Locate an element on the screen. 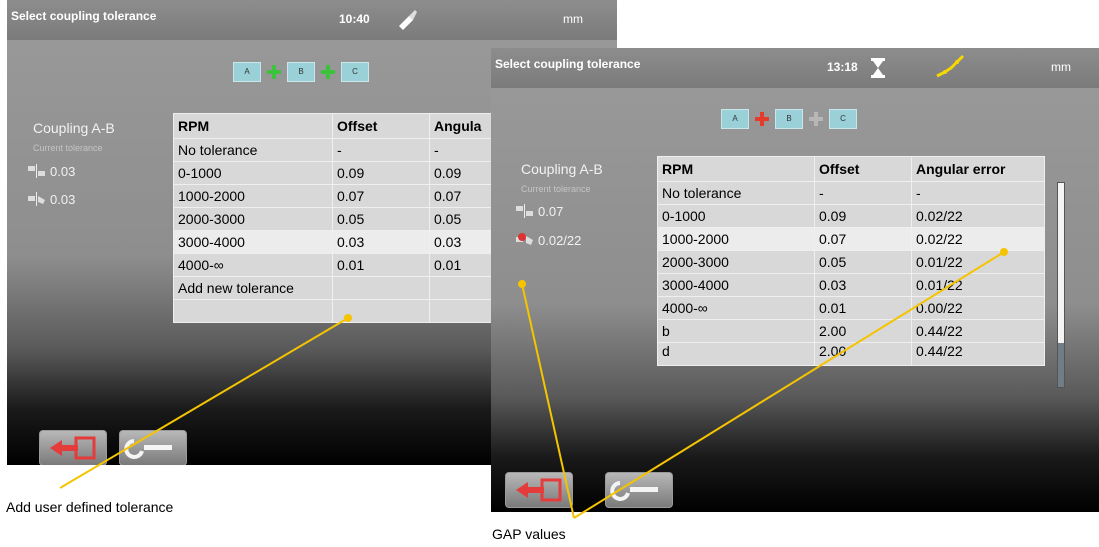  callout-add-tolerance is located at coordinates (205, 401).